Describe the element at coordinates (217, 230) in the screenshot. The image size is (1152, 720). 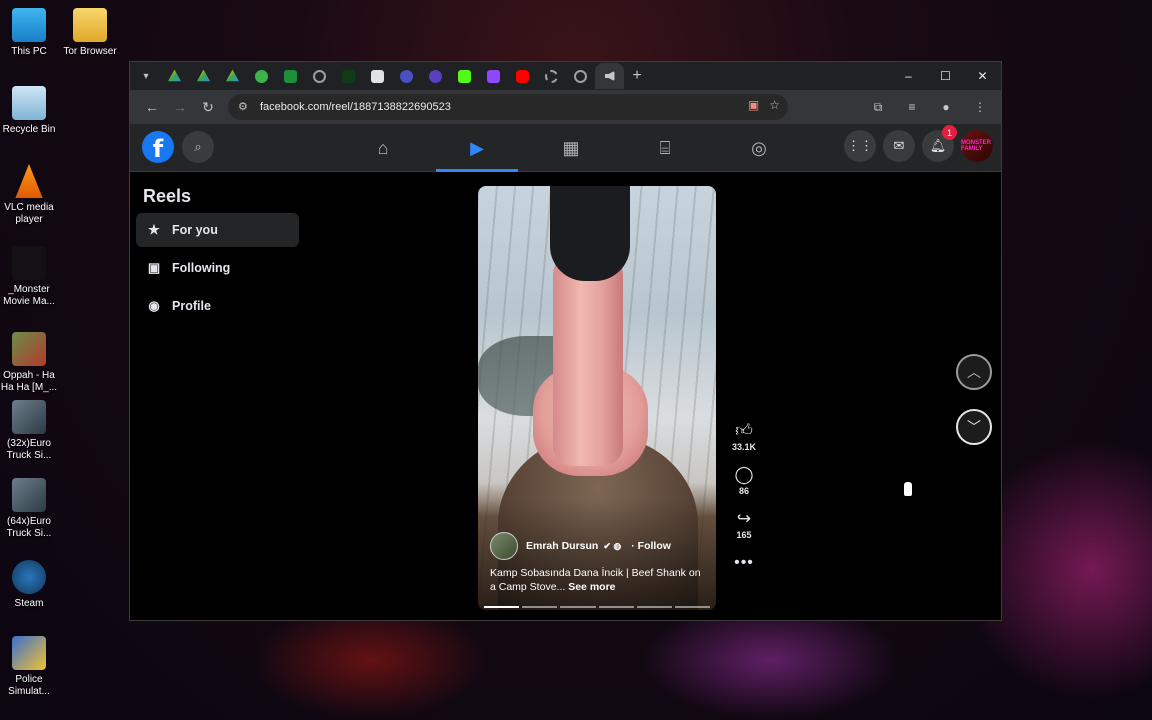
I see `sidebar-item-for-you: ★ For you` at that location.